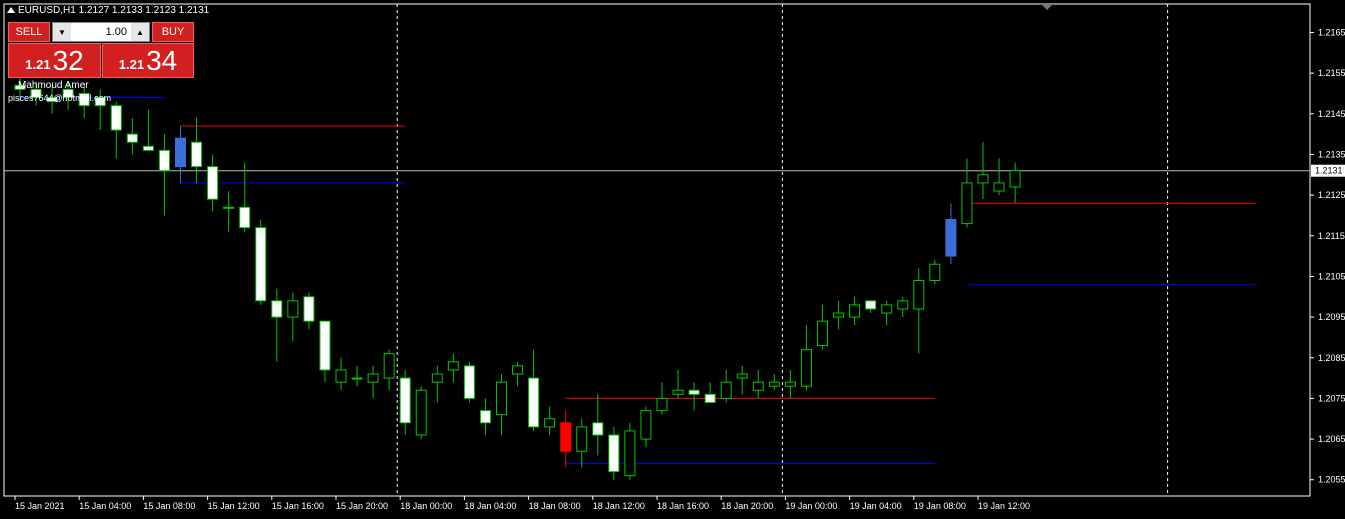  I want to click on buy-button: BUY, so click(173, 32).